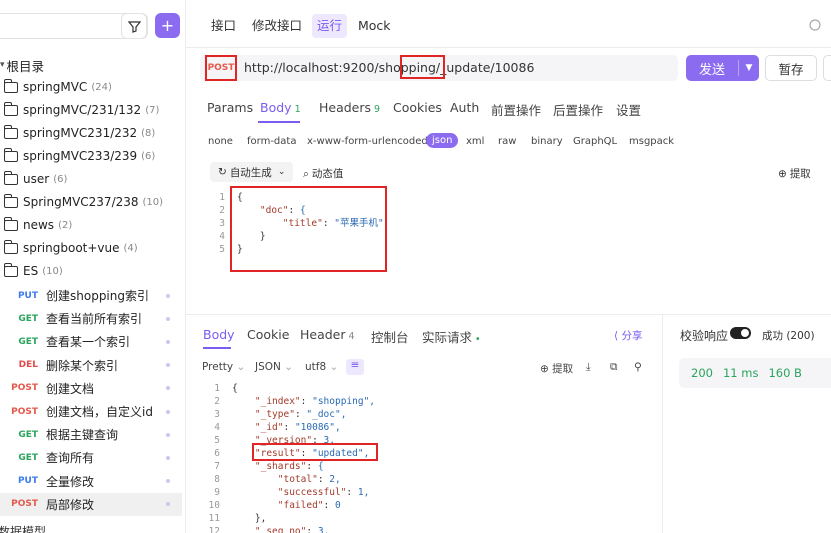 Image resolution: width=831 pixels, height=533 pixels. Describe the element at coordinates (134, 26) in the screenshot. I see `filter-button` at that location.